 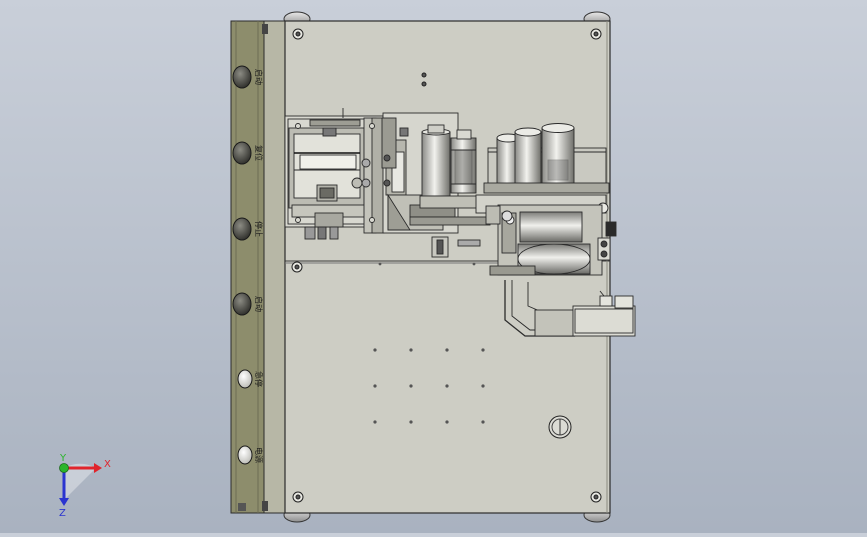 What do you see at coordinates (62, 513) in the screenshot?
I see `z-axis-label: Z` at bounding box center [62, 513].